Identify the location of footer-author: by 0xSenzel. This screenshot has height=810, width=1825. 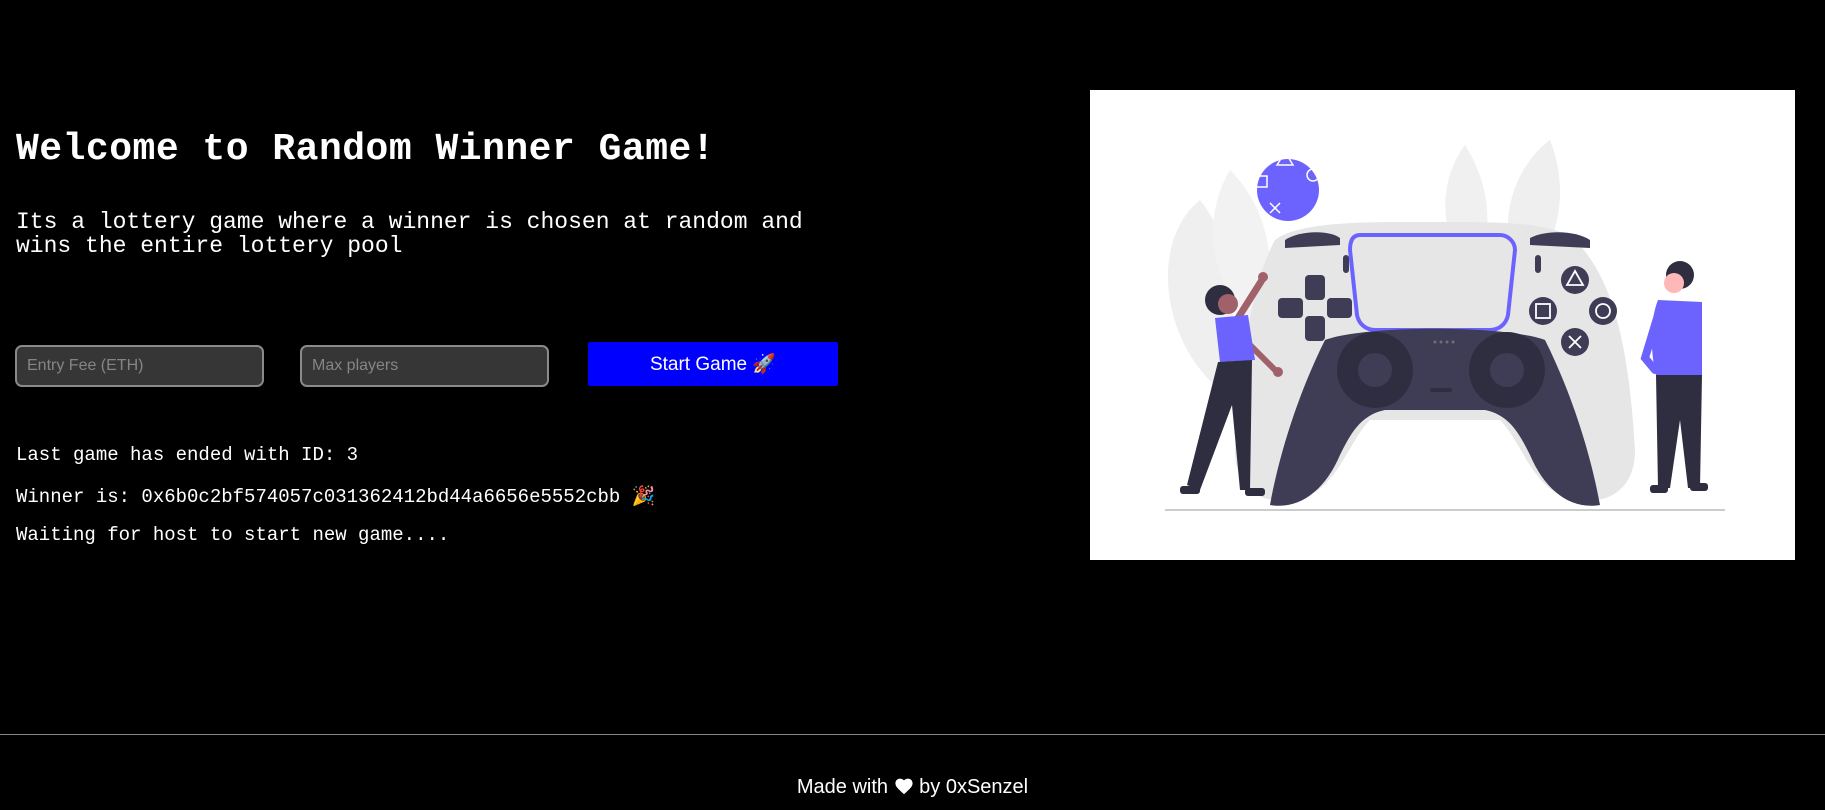
(974, 787).